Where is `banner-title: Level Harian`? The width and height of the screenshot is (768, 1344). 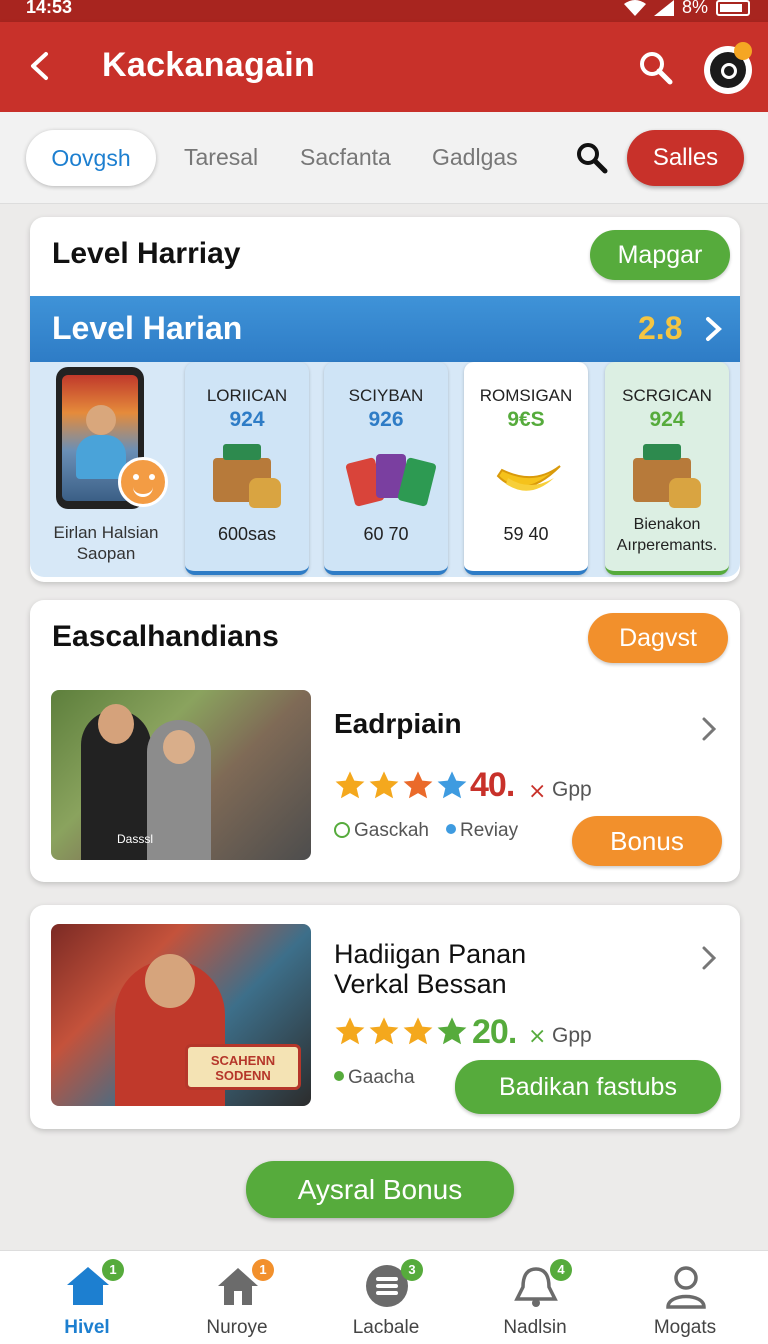
banner-title: Level Harian is located at coordinates (147, 328).